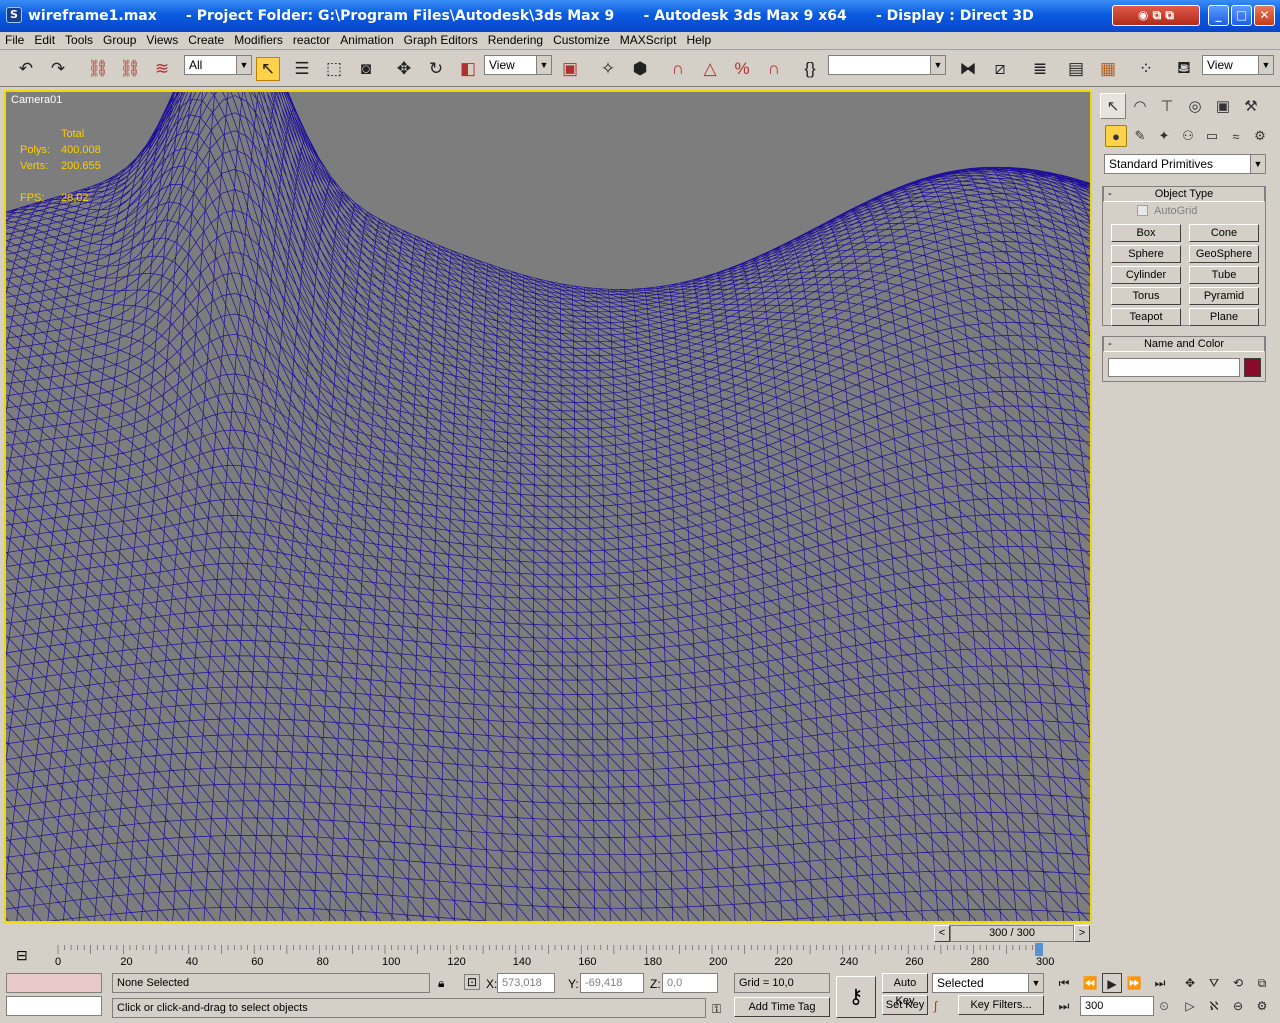  What do you see at coordinates (1184, 69) in the screenshot?
I see `render-scene-dialog-icon: ⛾` at bounding box center [1184, 69].